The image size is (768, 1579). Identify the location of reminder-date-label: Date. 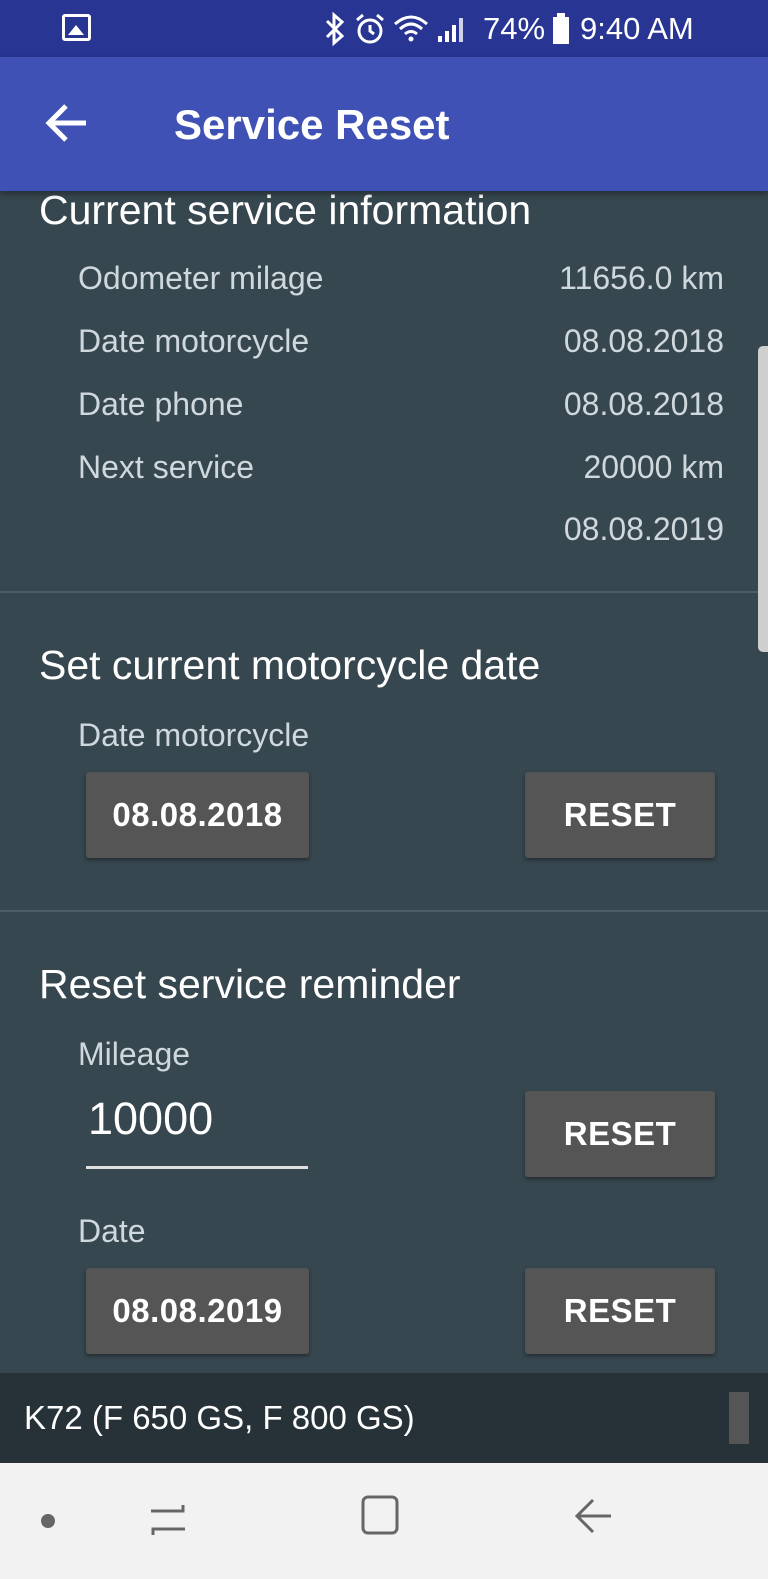
(112, 1231).